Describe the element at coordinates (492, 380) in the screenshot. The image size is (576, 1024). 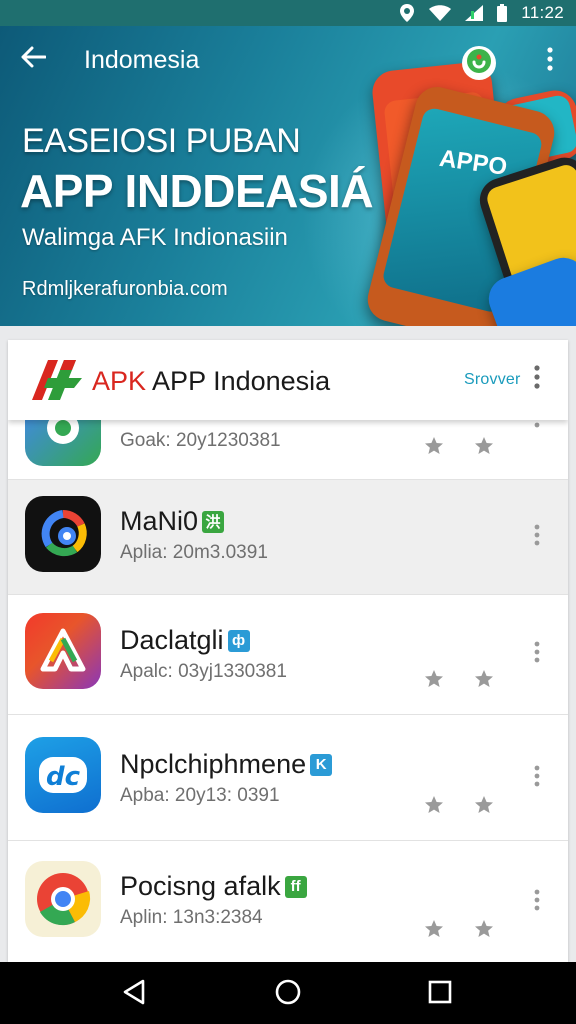
I see `header-action-link: Srovver` at that location.